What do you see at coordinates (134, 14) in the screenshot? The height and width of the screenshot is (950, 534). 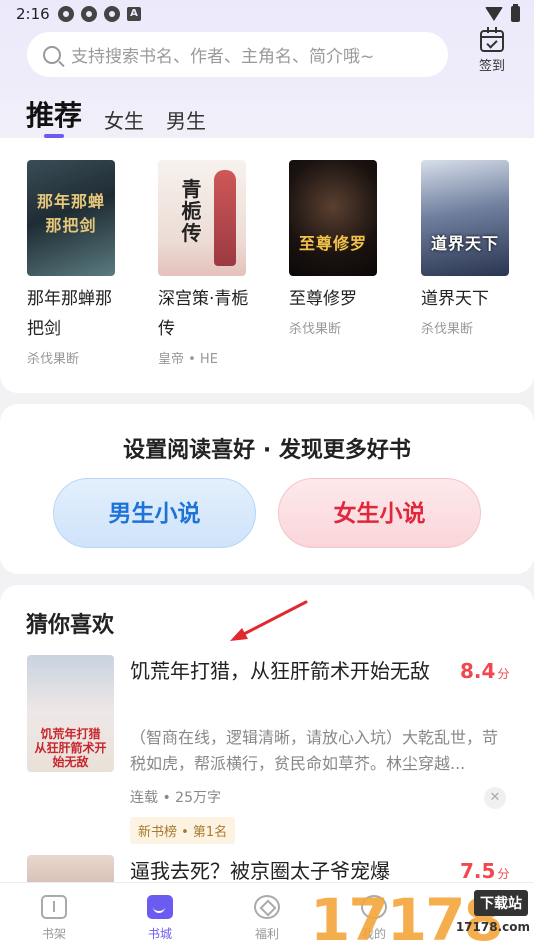 I see `a-badge-icon: A` at bounding box center [134, 14].